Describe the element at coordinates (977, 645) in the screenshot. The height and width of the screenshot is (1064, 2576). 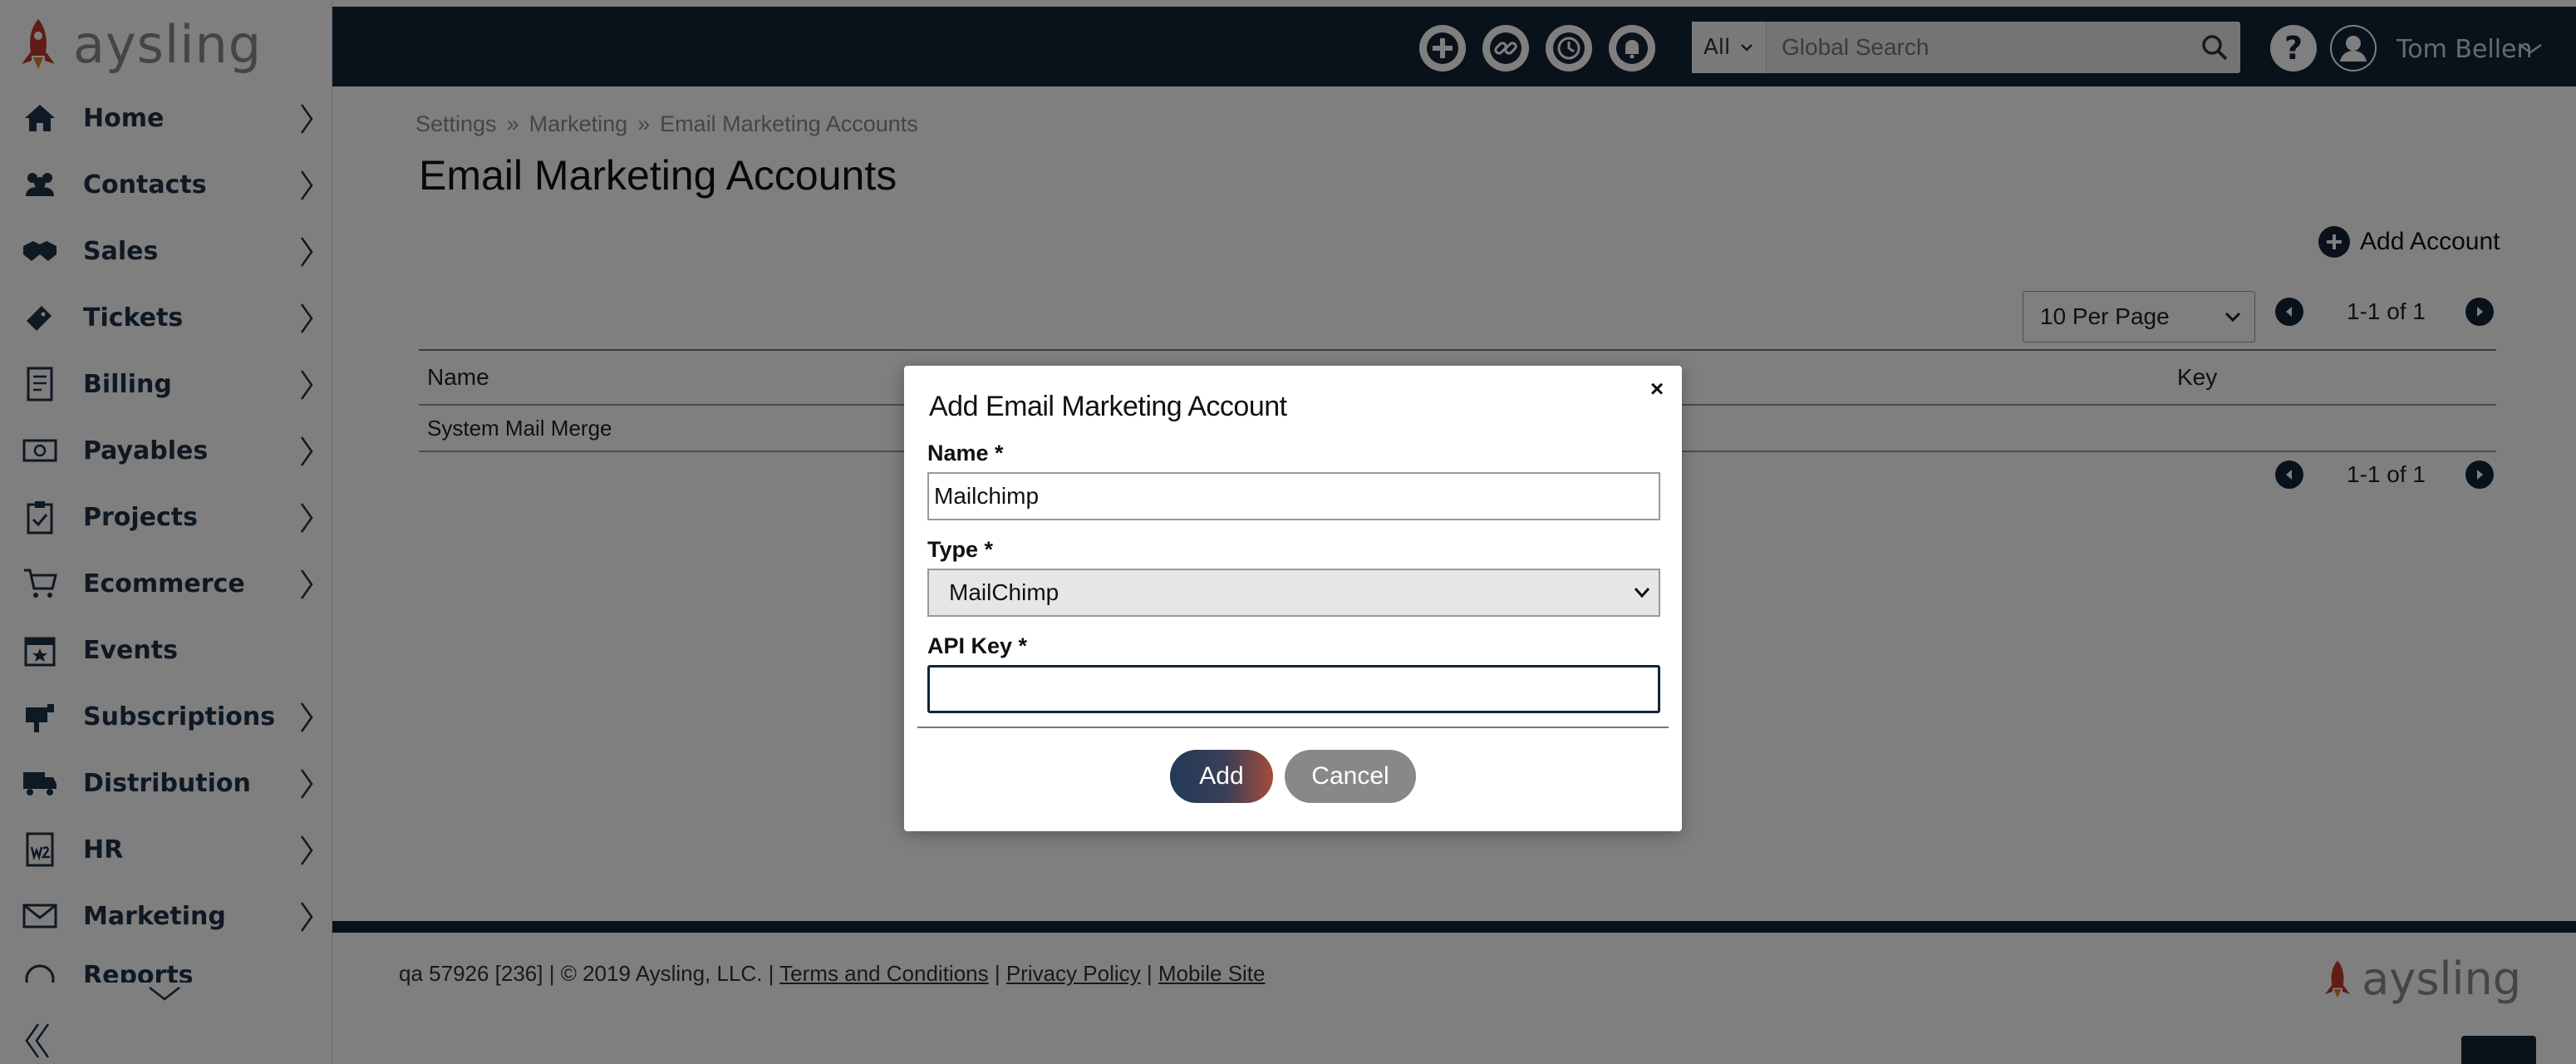
I see `api-key-field-label: API Key *` at that location.